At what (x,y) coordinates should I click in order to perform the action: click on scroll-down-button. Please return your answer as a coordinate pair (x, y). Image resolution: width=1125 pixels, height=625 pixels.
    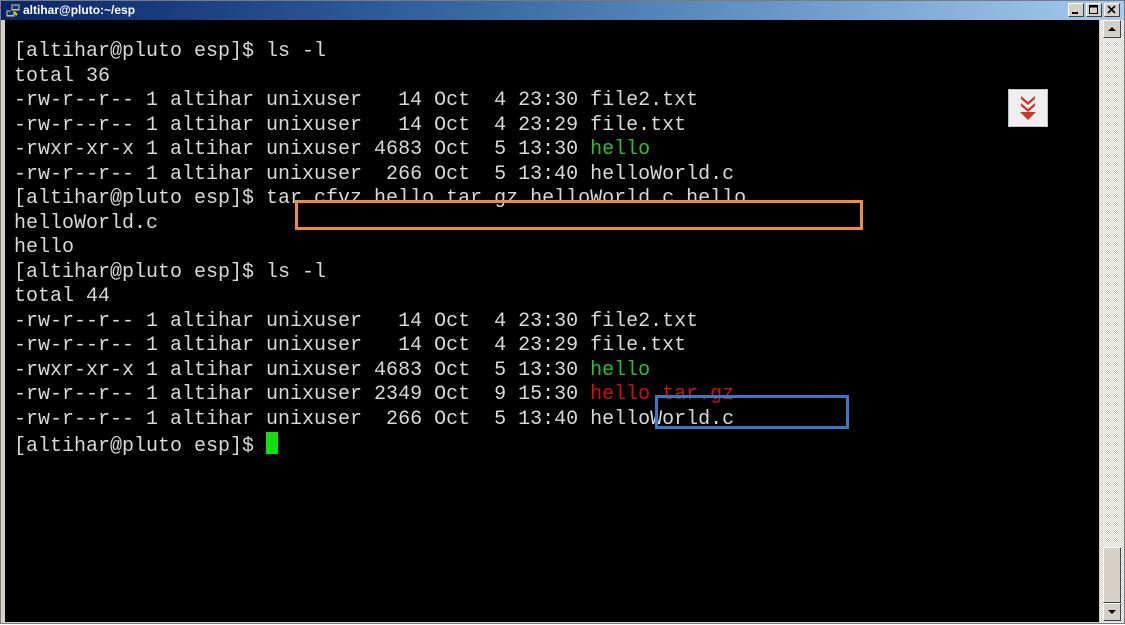
    Looking at the image, I should click on (1112, 612).